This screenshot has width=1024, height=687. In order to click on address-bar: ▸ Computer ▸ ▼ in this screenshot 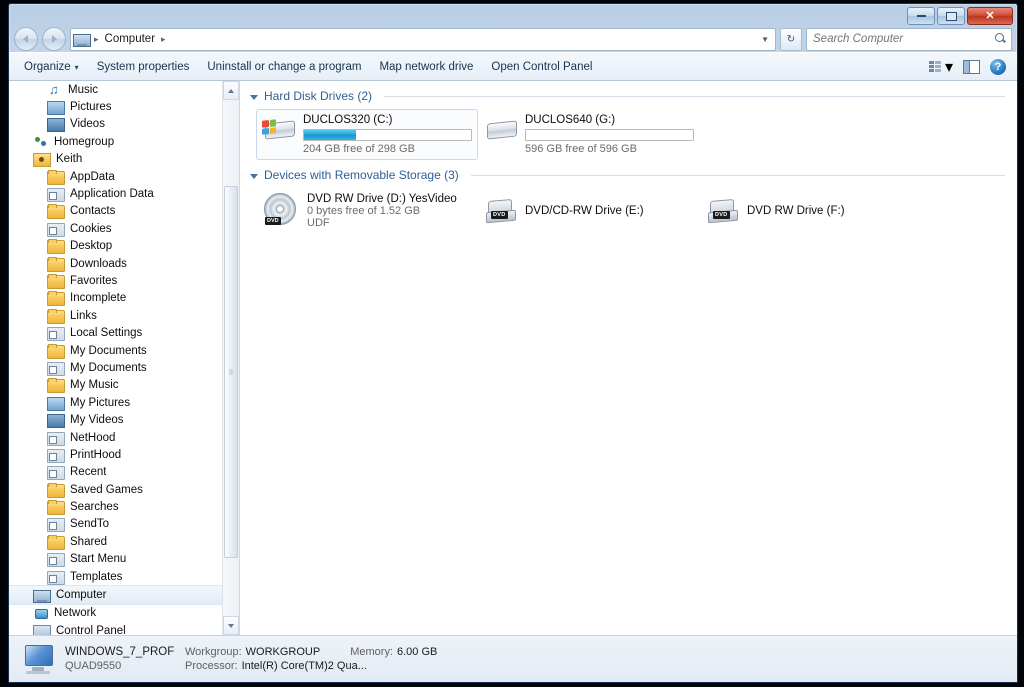, I will do `click(423, 39)`.